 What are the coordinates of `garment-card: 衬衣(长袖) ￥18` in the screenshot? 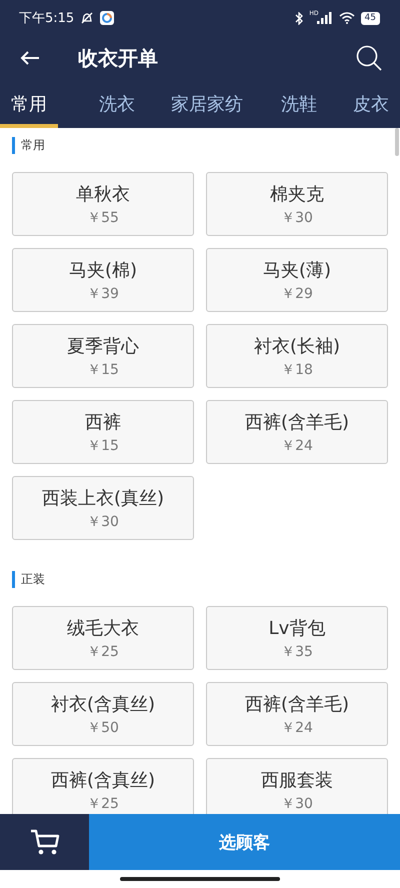 It's located at (297, 356).